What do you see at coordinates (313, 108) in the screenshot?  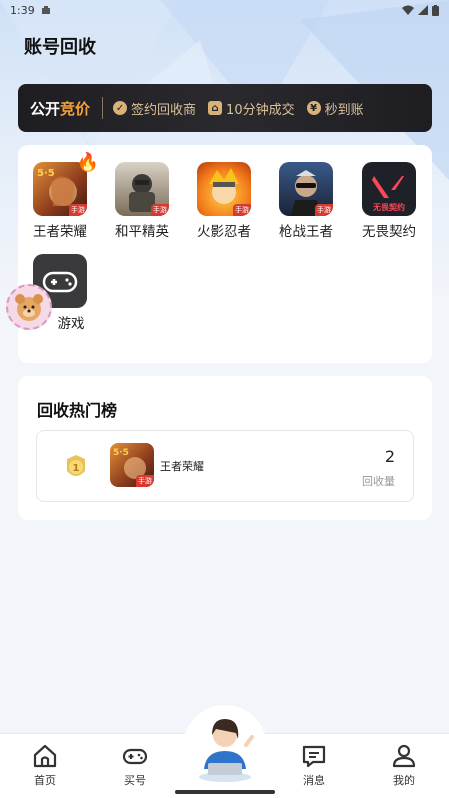 I see `money-bag-icon: ¥` at bounding box center [313, 108].